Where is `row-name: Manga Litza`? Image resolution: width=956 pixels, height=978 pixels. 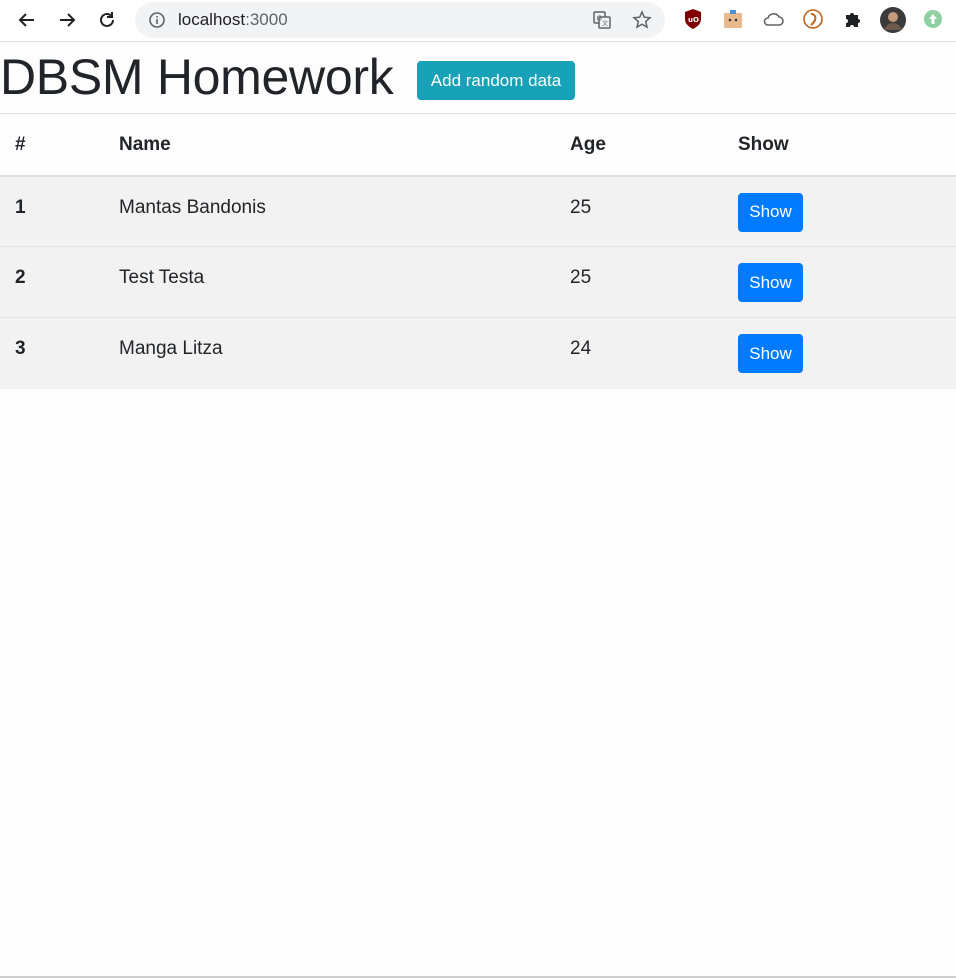 row-name: Manga Litza is located at coordinates (329, 353).